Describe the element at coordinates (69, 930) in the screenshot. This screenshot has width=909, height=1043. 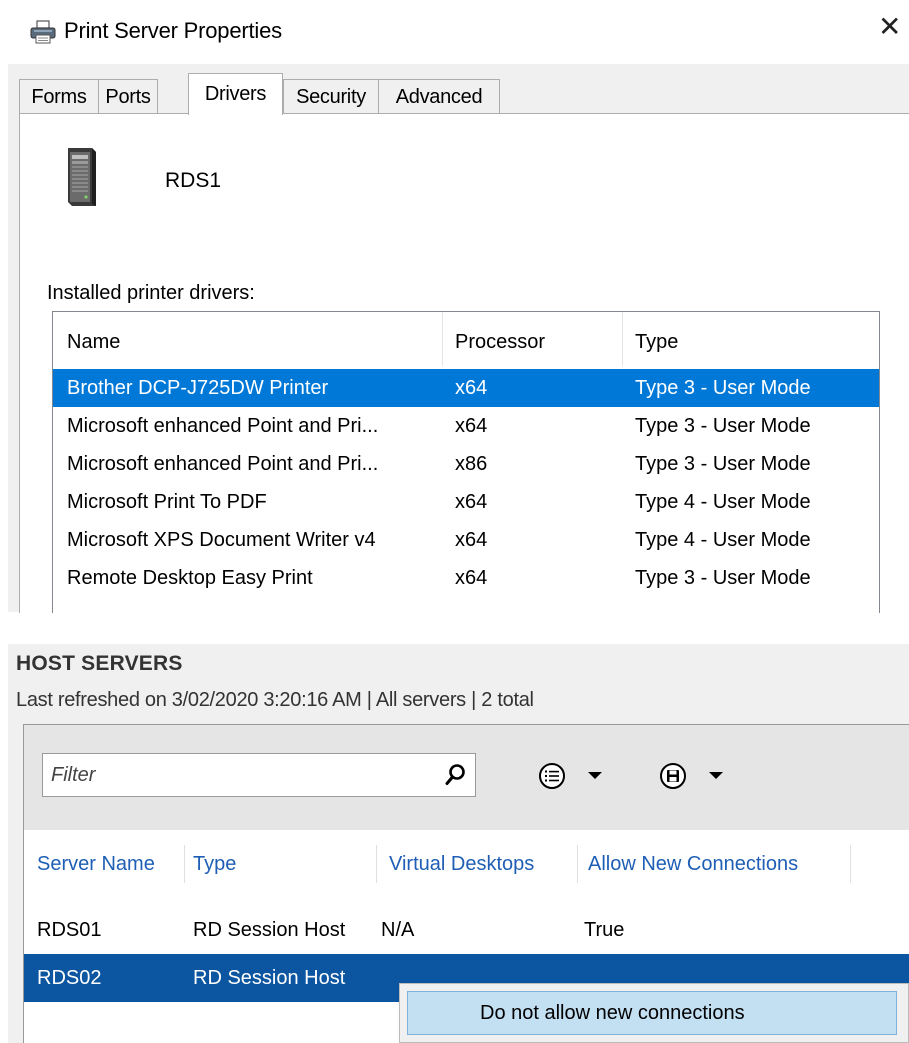
I see `server-name-cell: RDS01` at that location.